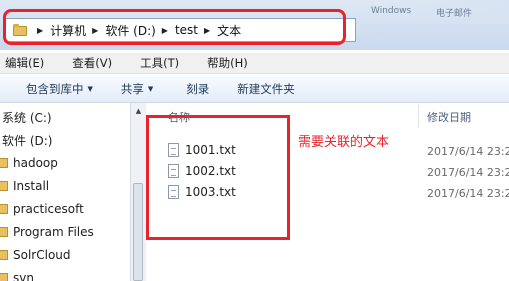 The height and width of the screenshot is (281, 509). Describe the element at coordinates (23, 276) in the screenshot. I see `sidebar-item-label: svn` at that location.